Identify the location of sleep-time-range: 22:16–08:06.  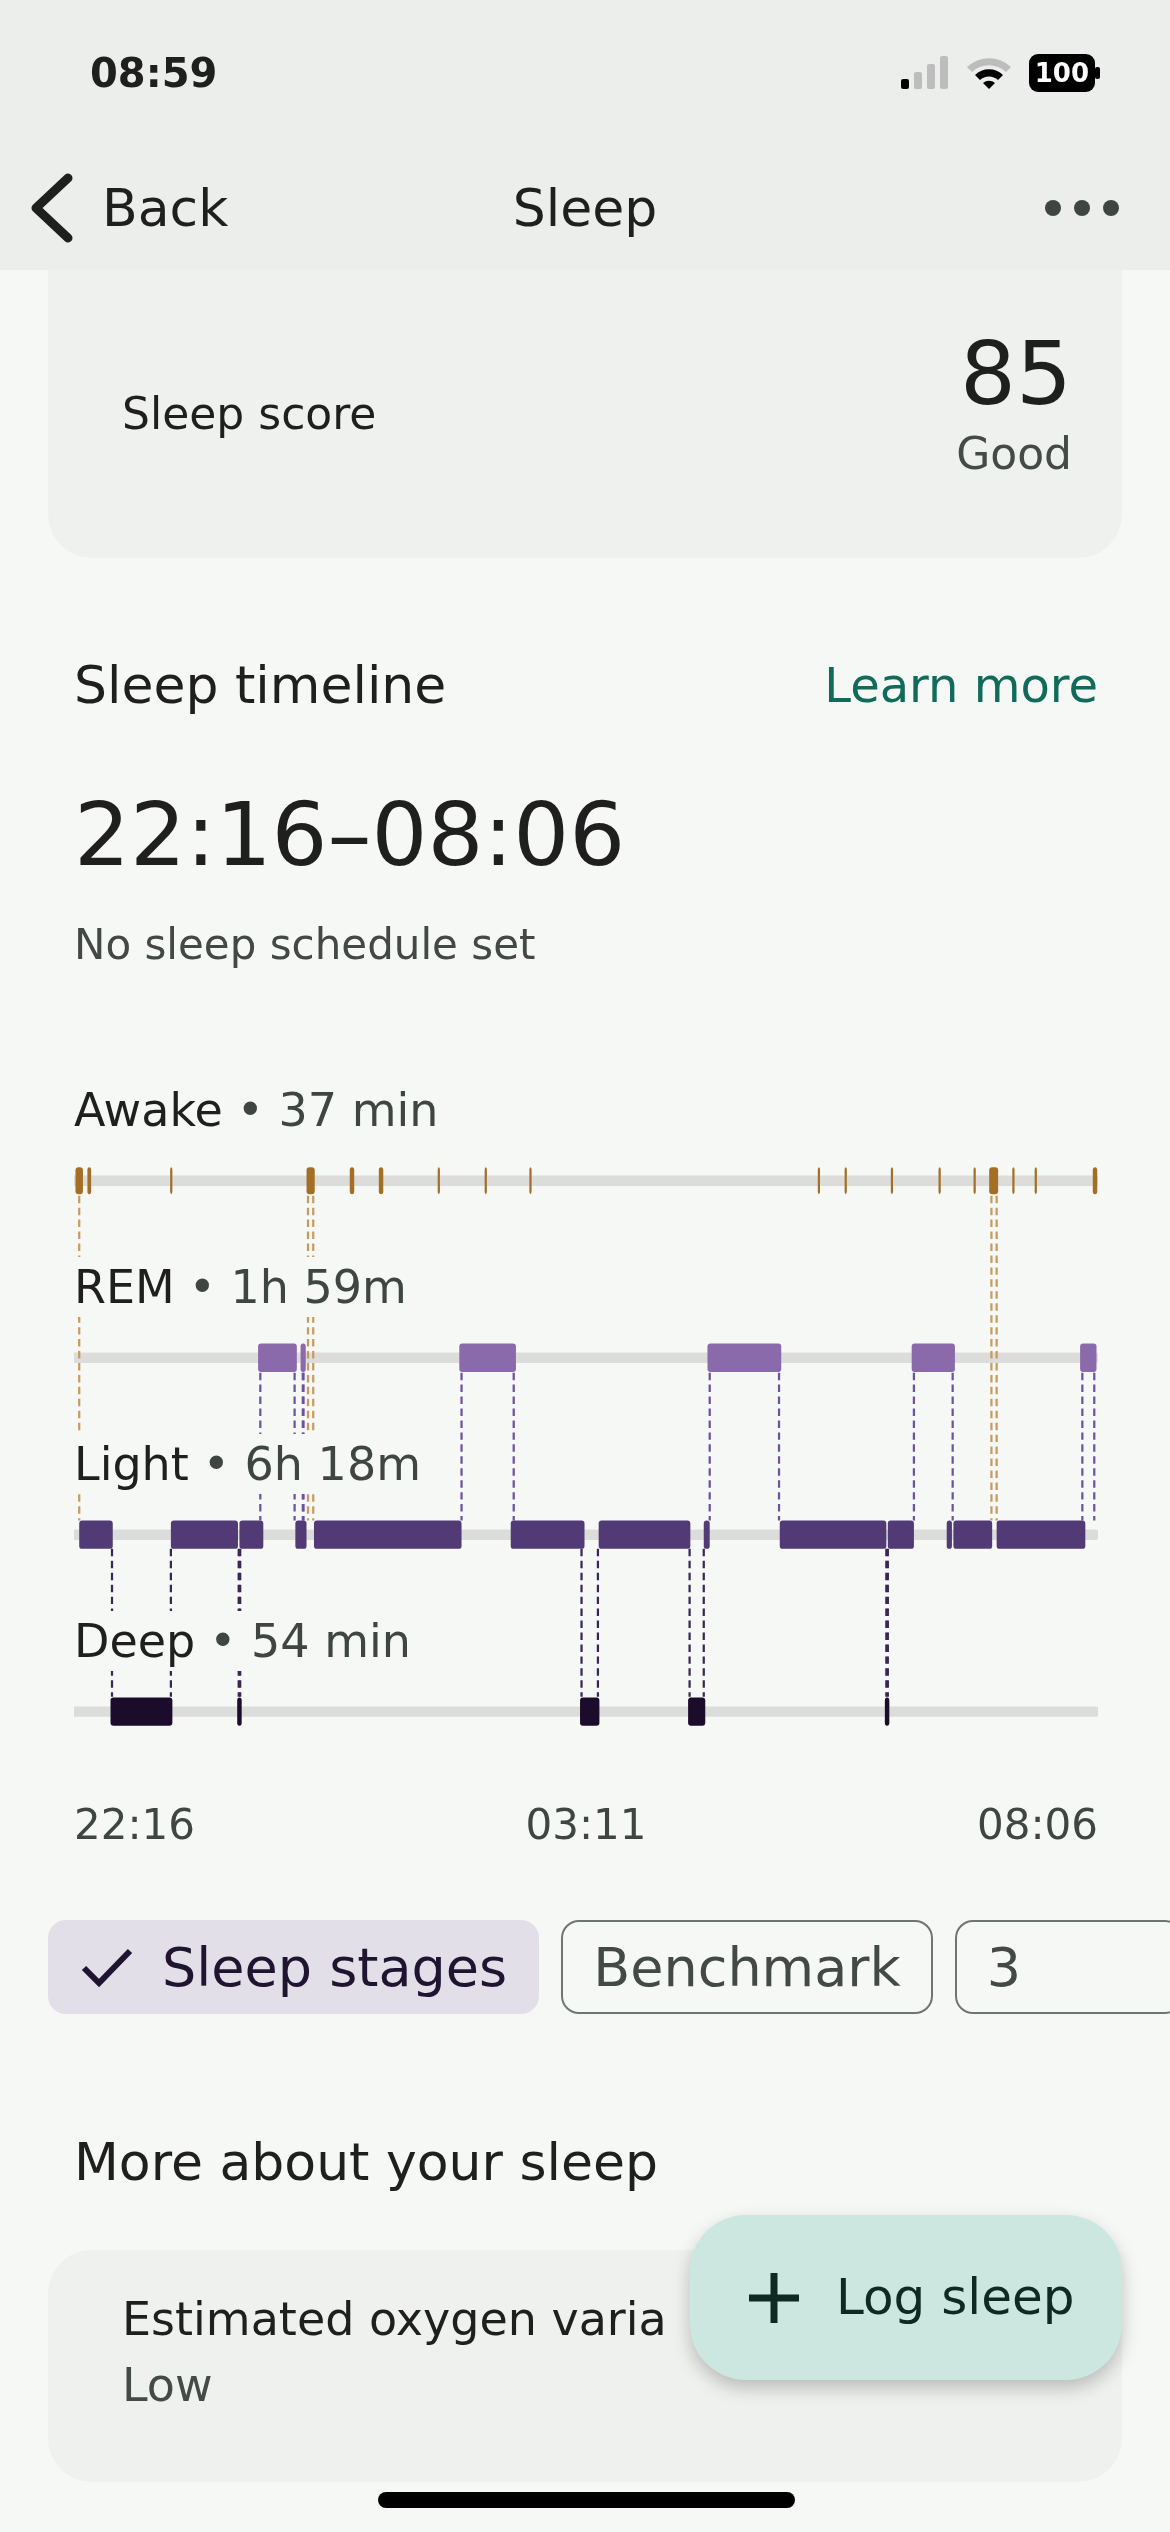
(350, 835).